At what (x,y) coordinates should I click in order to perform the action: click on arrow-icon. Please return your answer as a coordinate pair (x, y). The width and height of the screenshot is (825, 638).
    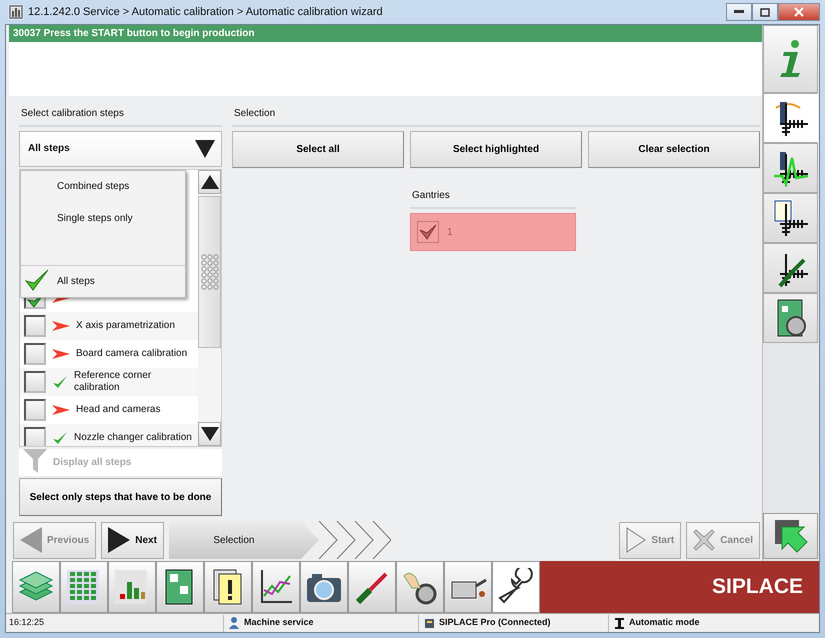
    Looking at the image, I should click on (791, 536).